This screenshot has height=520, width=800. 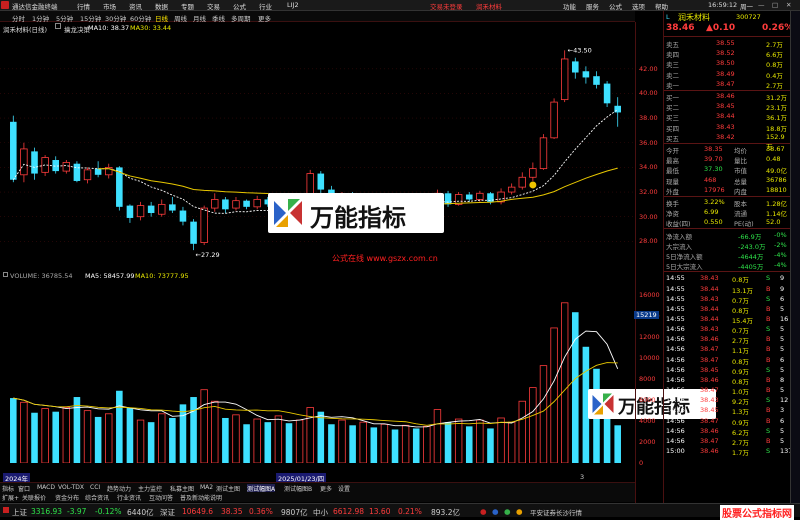 I want to click on volume-expand-icon, so click(x=5, y=274).